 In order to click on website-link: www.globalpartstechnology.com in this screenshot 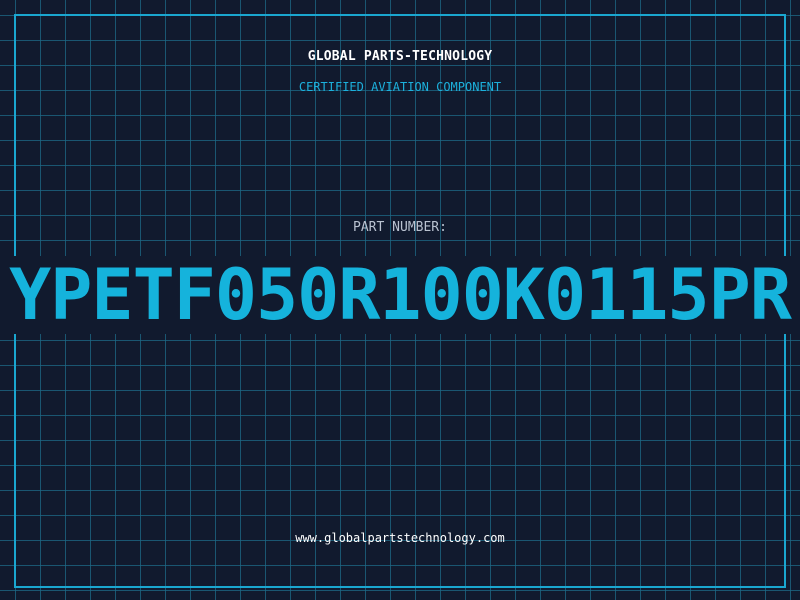, I will do `click(400, 538)`.